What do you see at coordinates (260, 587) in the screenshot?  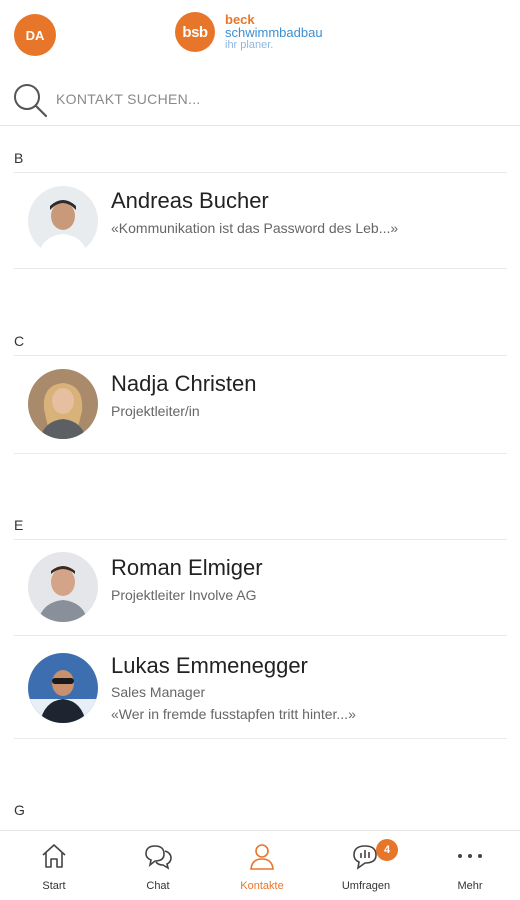 I see `contact-row-roman-elmiger: Roman Elmiger Projektleiter Involve AG` at bounding box center [260, 587].